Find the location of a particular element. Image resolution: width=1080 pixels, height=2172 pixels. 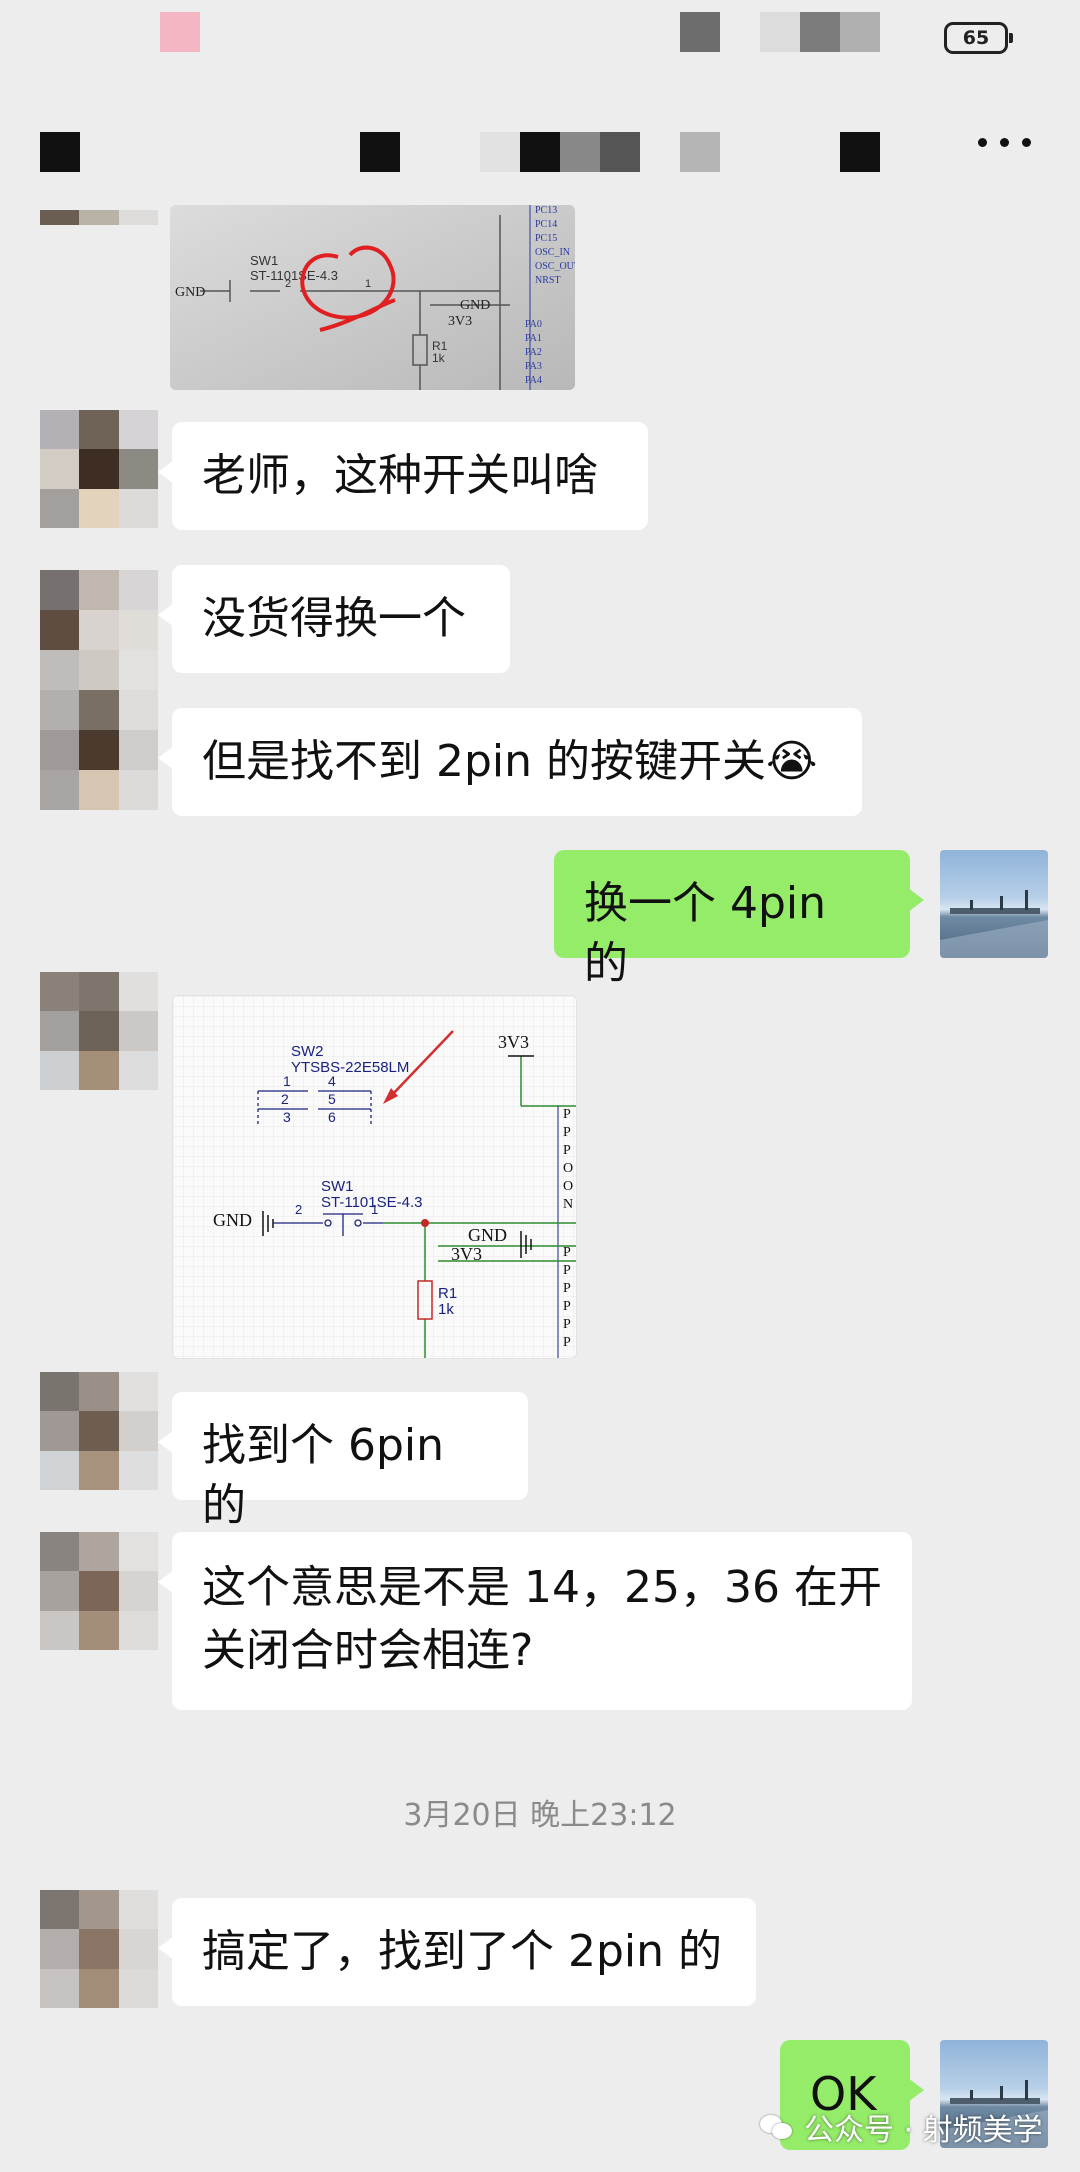

message-bubble: 老师，这种开关叫啥 is located at coordinates (403, 476).